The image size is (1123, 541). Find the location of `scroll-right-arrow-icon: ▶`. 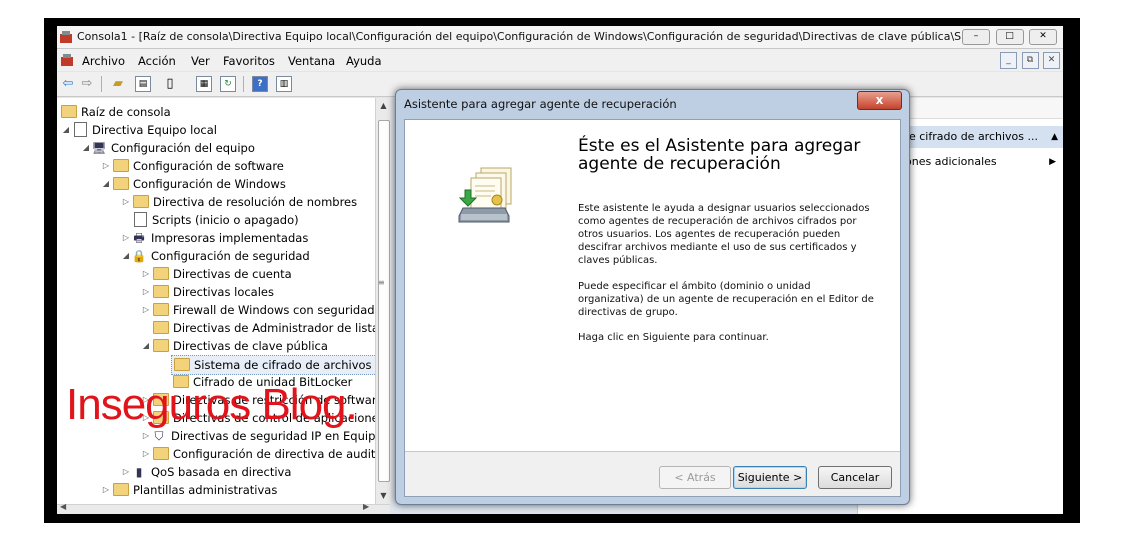

scroll-right-arrow-icon: ▶ is located at coordinates (366, 506).